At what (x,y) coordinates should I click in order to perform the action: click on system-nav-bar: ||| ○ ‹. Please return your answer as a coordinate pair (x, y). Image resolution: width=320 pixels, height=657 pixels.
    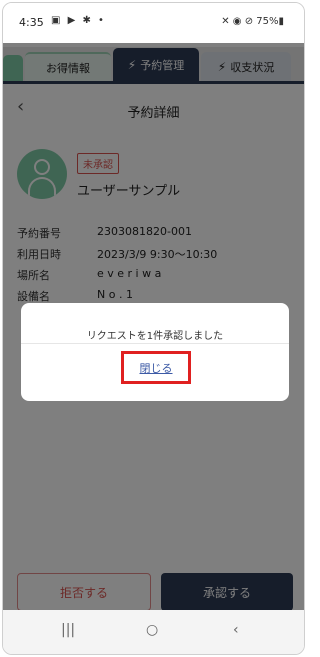
    Looking at the image, I should click on (153, 632).